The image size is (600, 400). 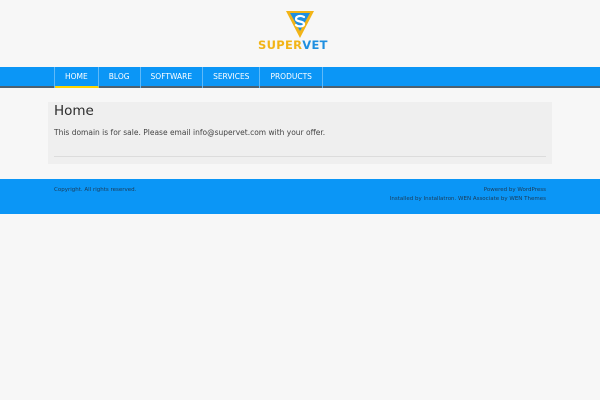 I want to click on site-logo: SUPERVET, so click(x=306, y=31).